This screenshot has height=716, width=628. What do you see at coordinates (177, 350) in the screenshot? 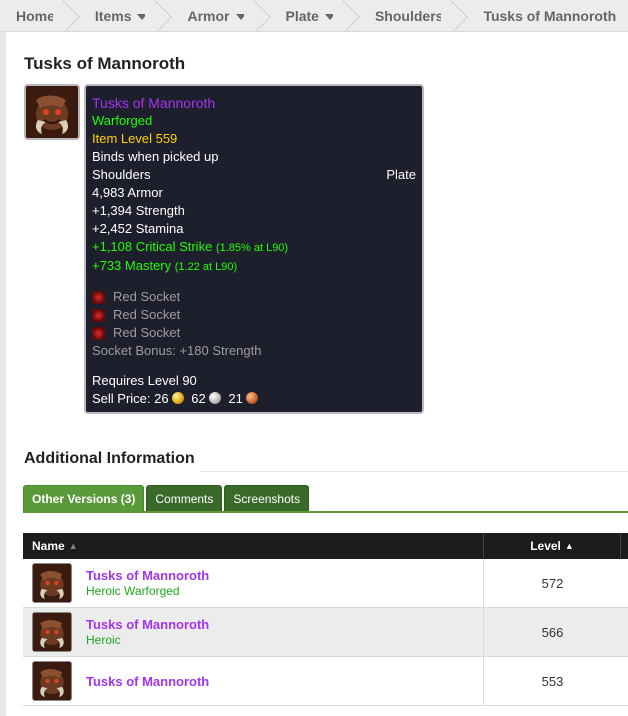
I see `socket-bonus: Socket Bonus: +180 Strength` at bounding box center [177, 350].